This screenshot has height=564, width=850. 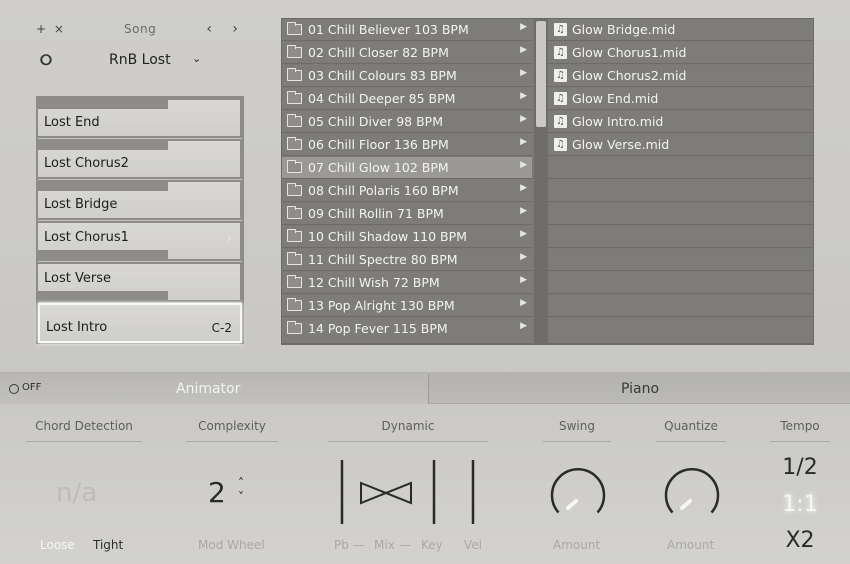 I want to click on tab-animator-label: Animator, so click(x=208, y=389).